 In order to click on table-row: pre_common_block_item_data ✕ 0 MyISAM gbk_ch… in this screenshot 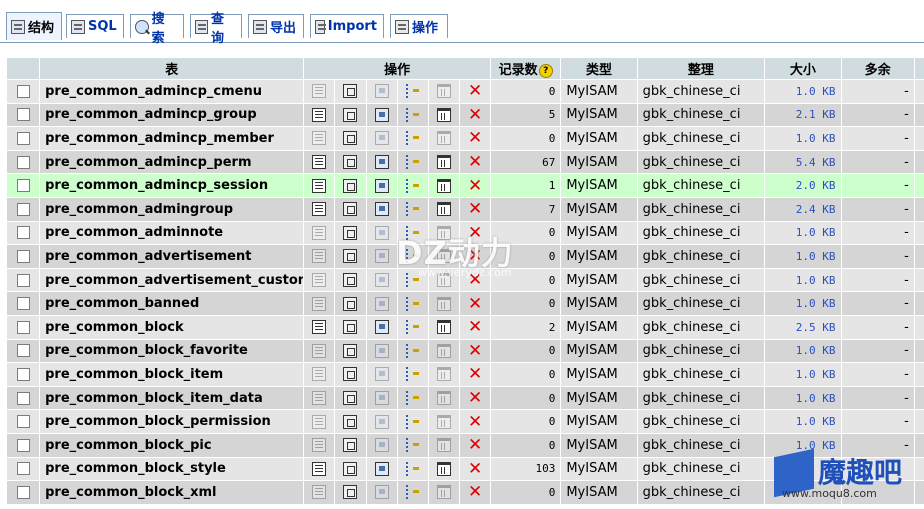, I will do `click(465, 398)`.